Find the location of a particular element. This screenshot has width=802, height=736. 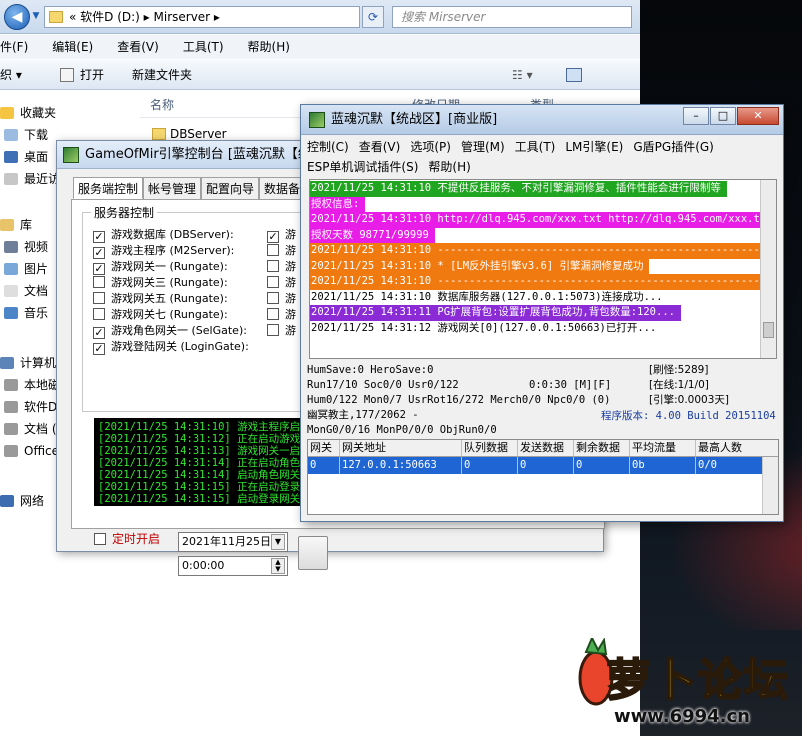

nav-network: 网络 is located at coordinates (22, 501).